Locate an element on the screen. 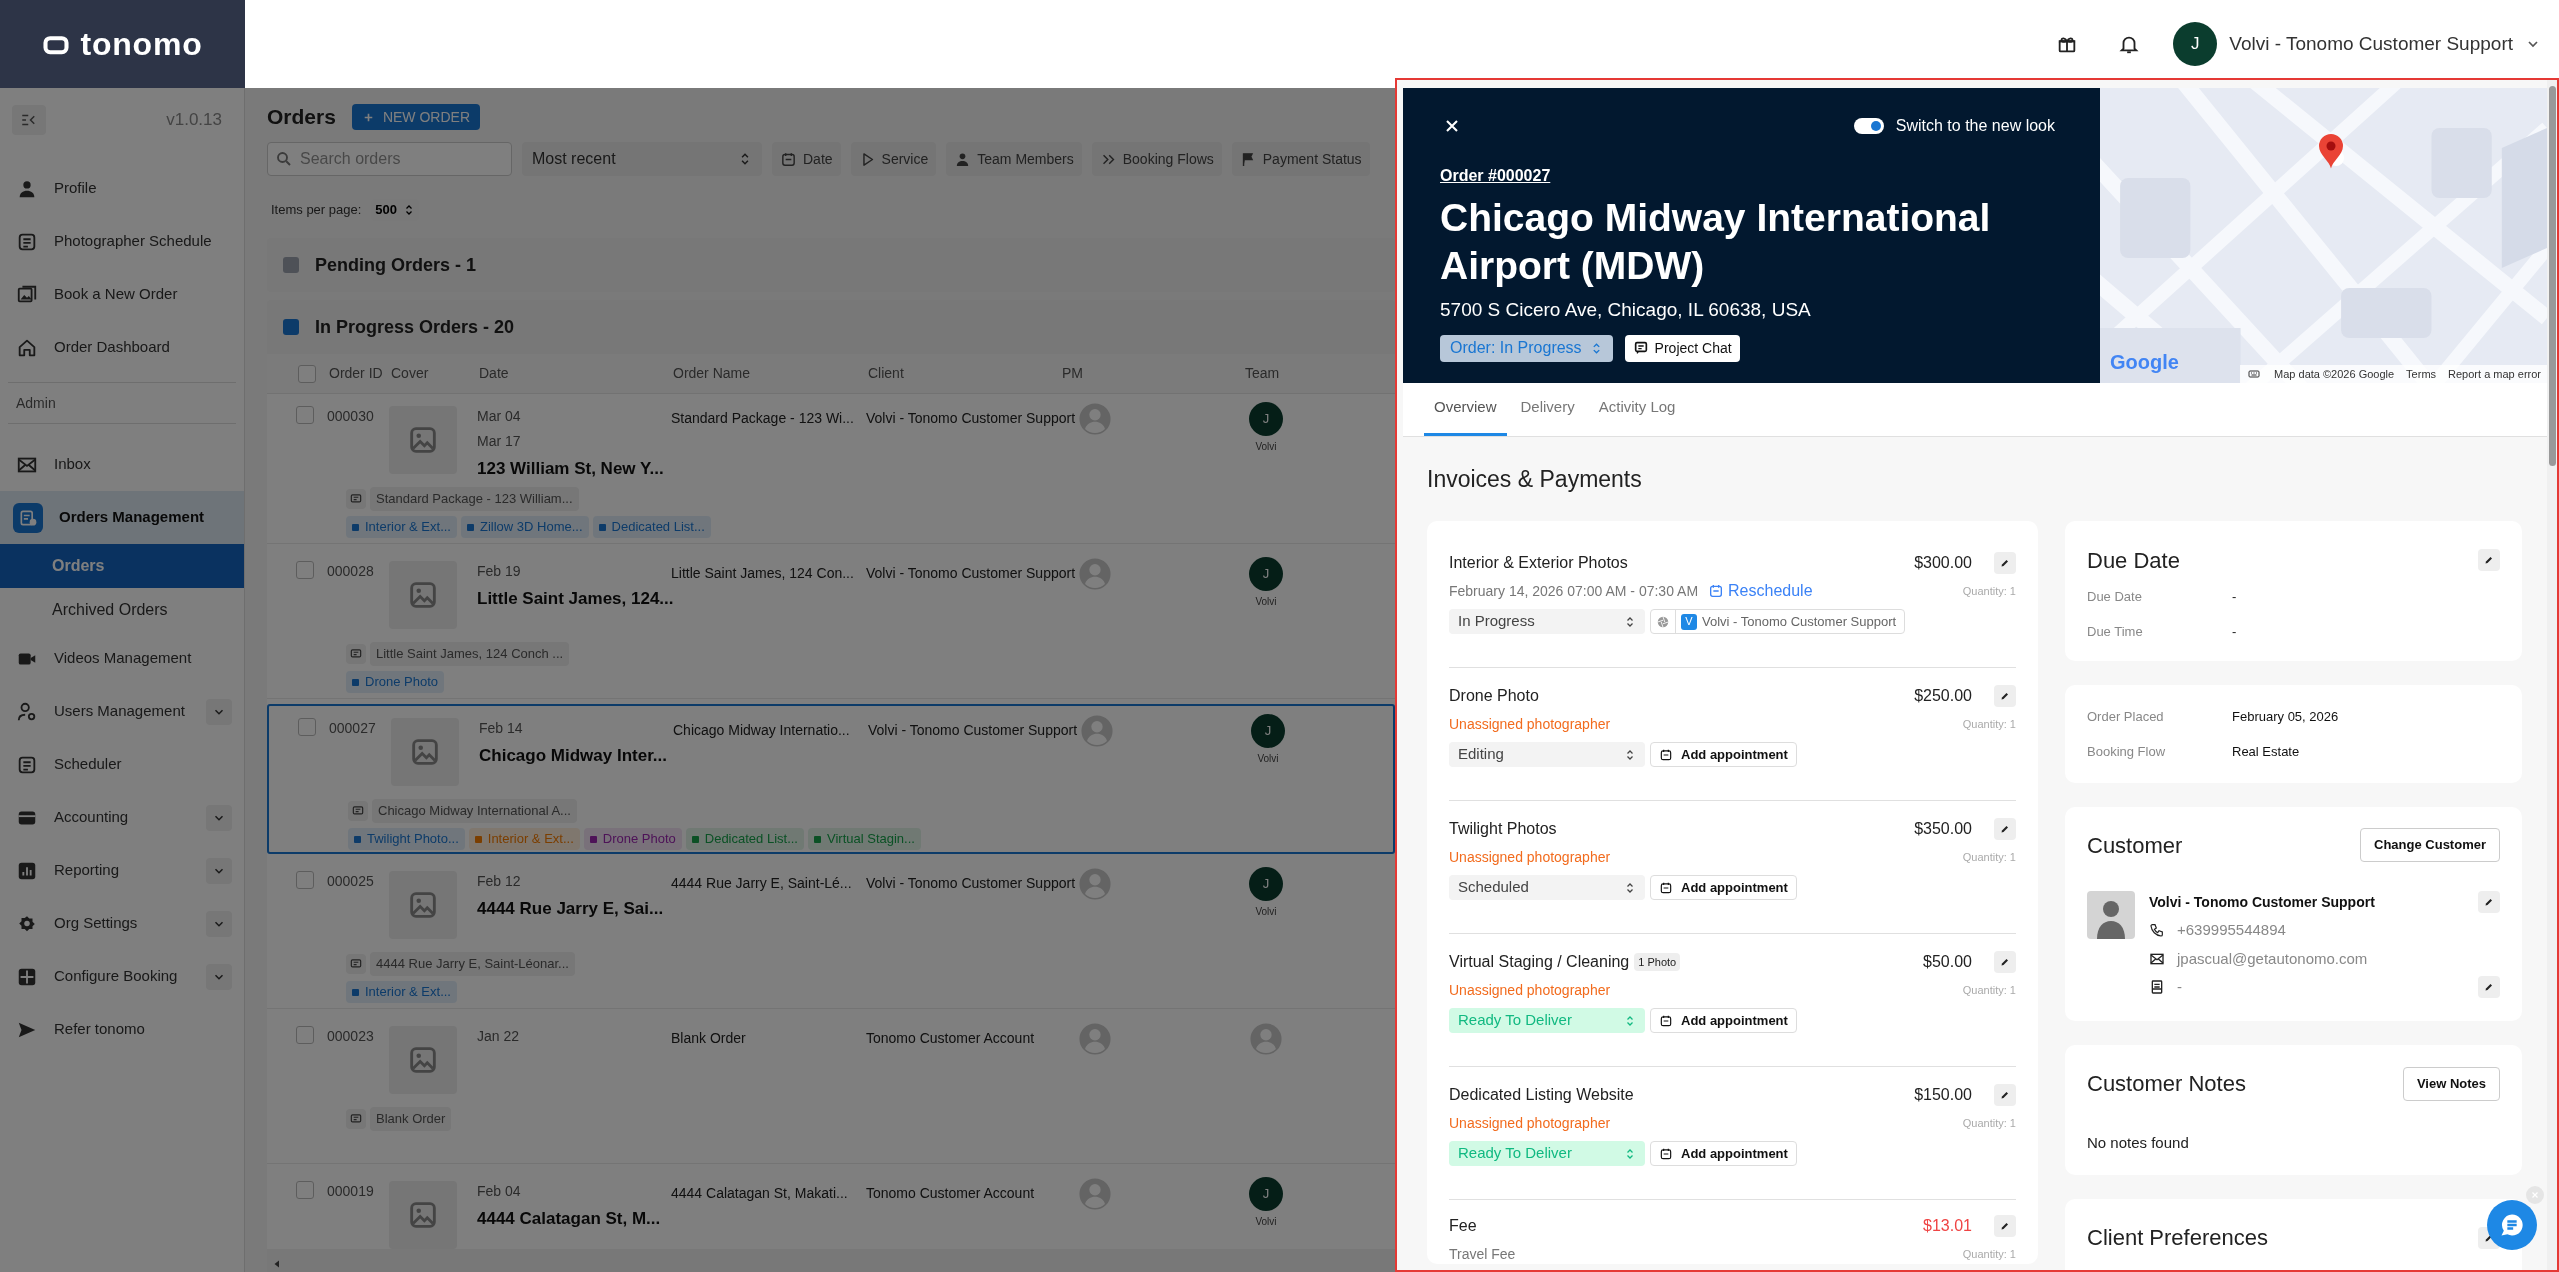  fee-type: Travel Fee is located at coordinates (1482, 1254).